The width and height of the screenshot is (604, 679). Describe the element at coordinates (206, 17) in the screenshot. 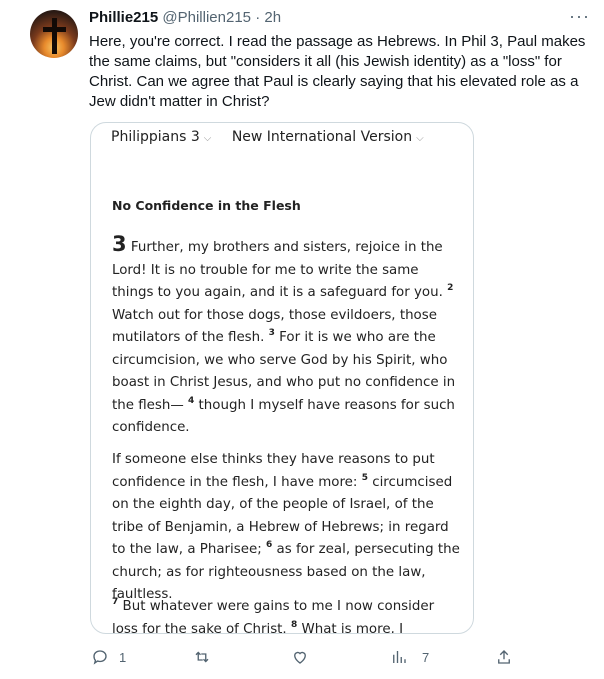

I see `user-handle: @Phillien215` at that location.